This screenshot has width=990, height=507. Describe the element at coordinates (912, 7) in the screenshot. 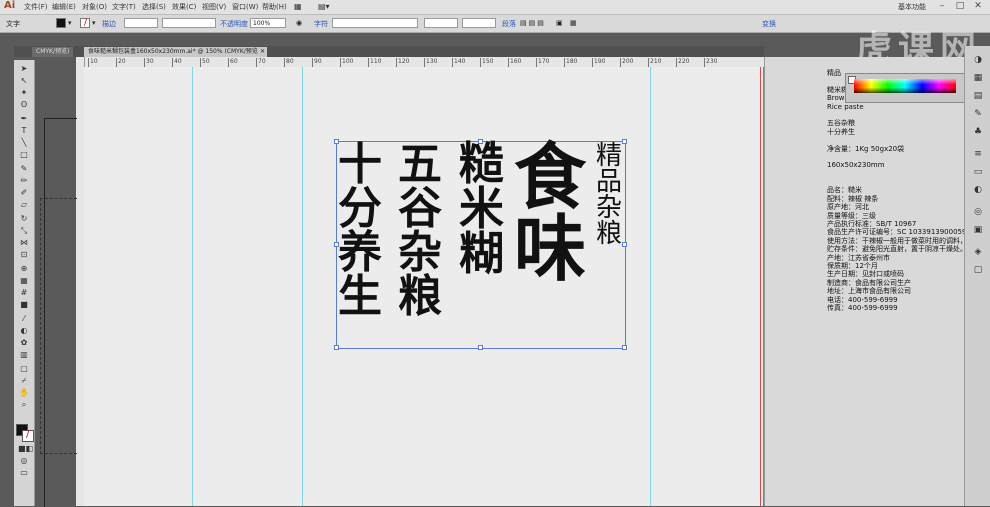

I see `workspace-switcher: 基本功能` at that location.